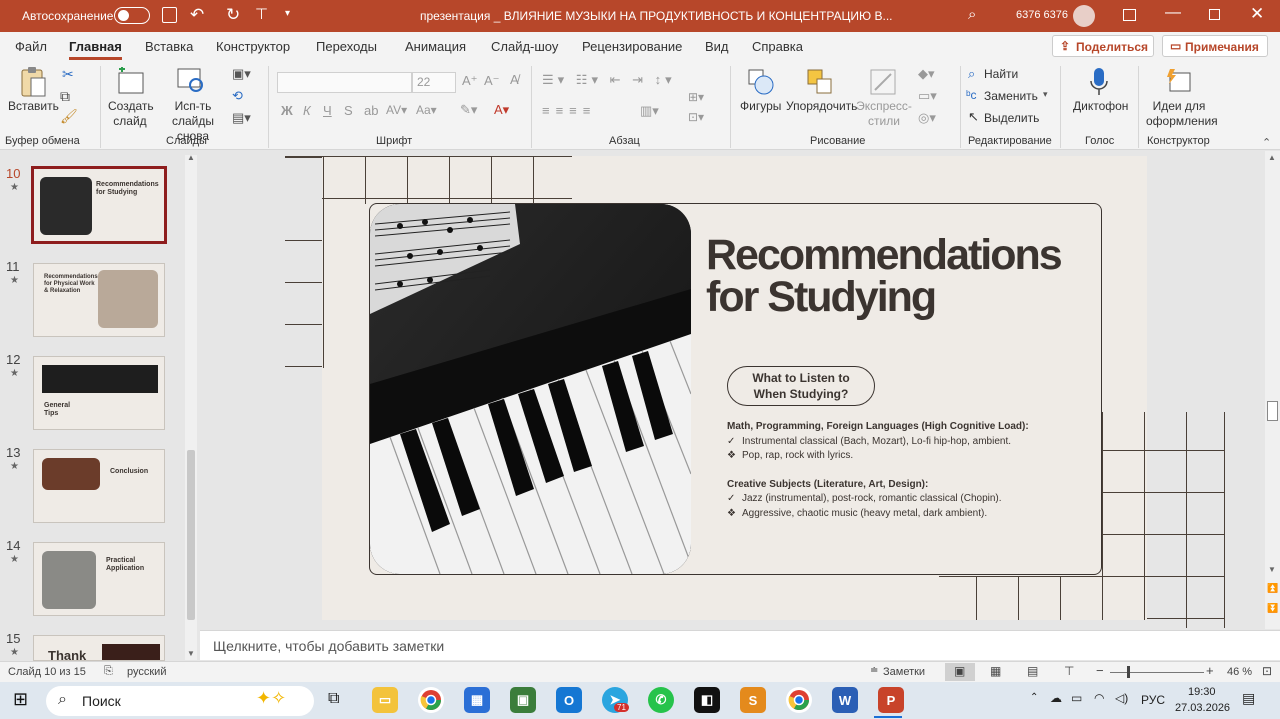  Describe the element at coordinates (435, 46) in the screenshot. I see `tab-animations: Анимация` at that location.